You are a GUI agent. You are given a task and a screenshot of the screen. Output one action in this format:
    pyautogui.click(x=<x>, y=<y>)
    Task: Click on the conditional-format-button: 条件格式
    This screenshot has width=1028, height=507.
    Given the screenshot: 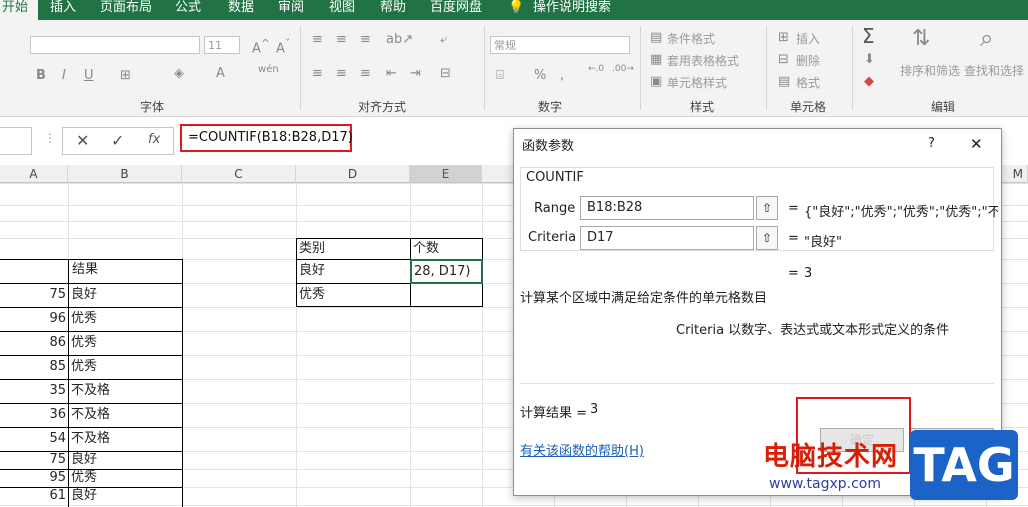 What is the action you would take?
    pyautogui.click(x=691, y=38)
    